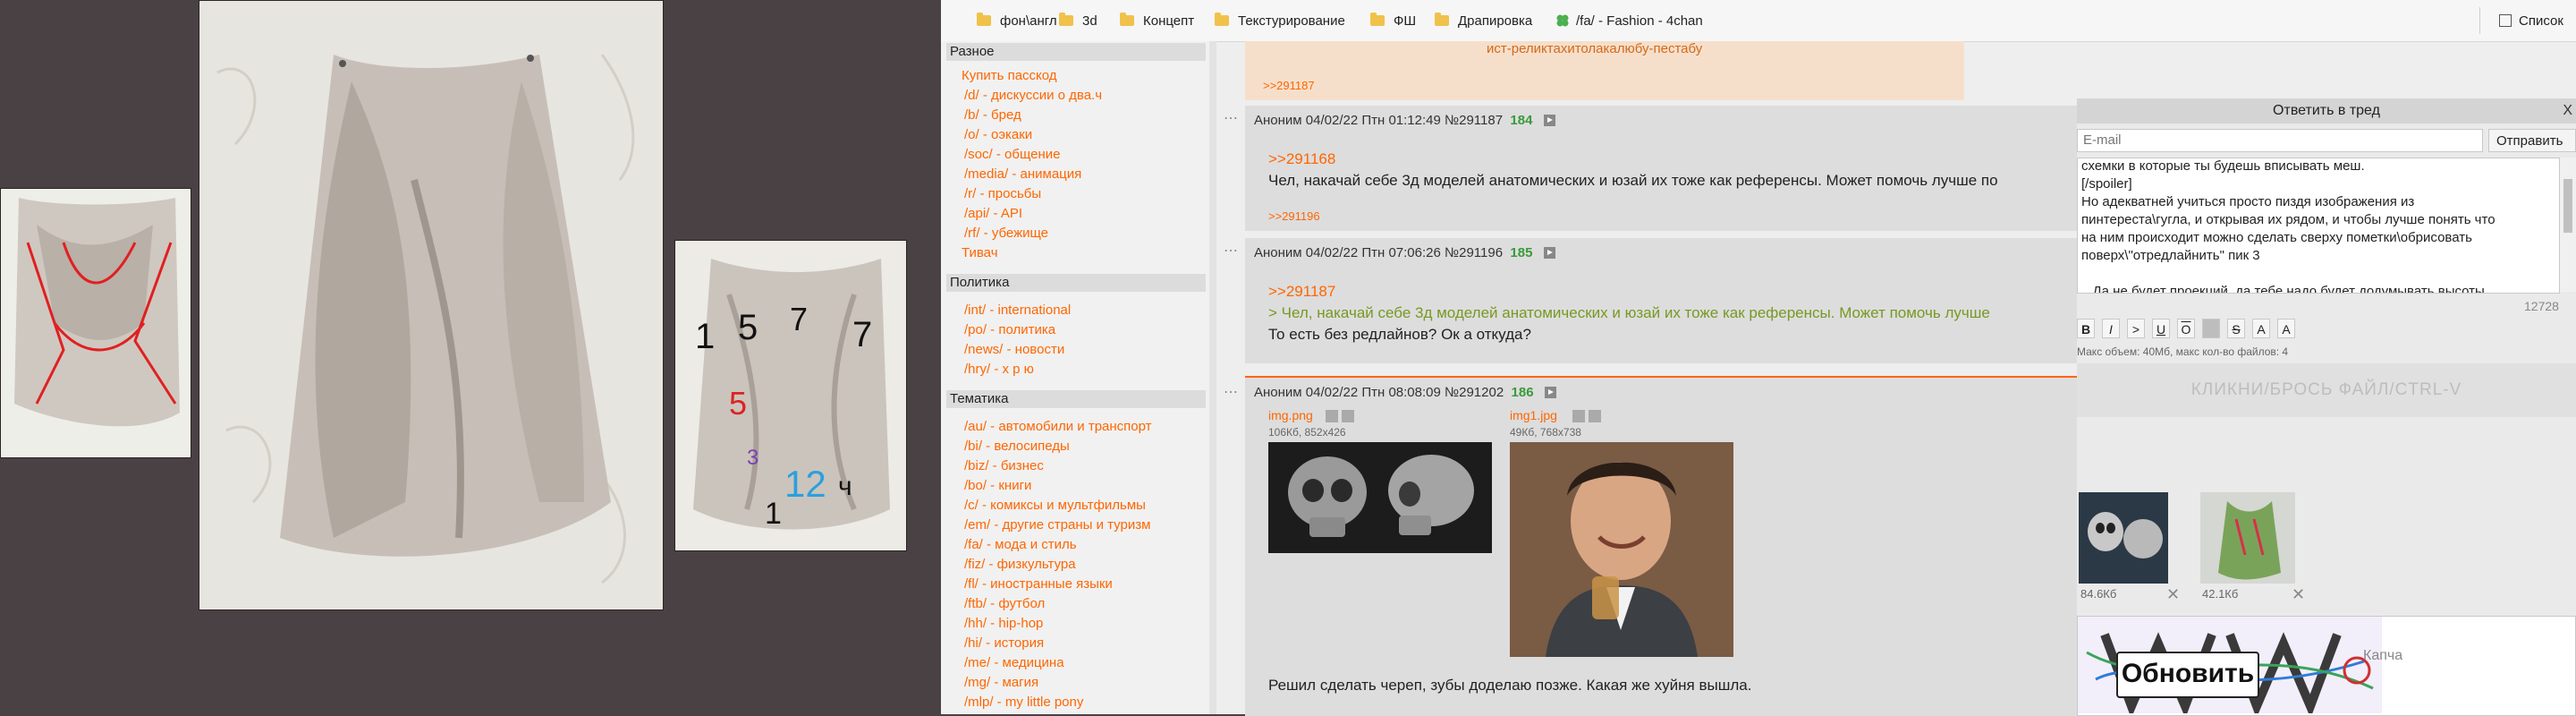 This screenshot has width=2576, height=716. I want to click on underline-button: U, so click(2161, 328).